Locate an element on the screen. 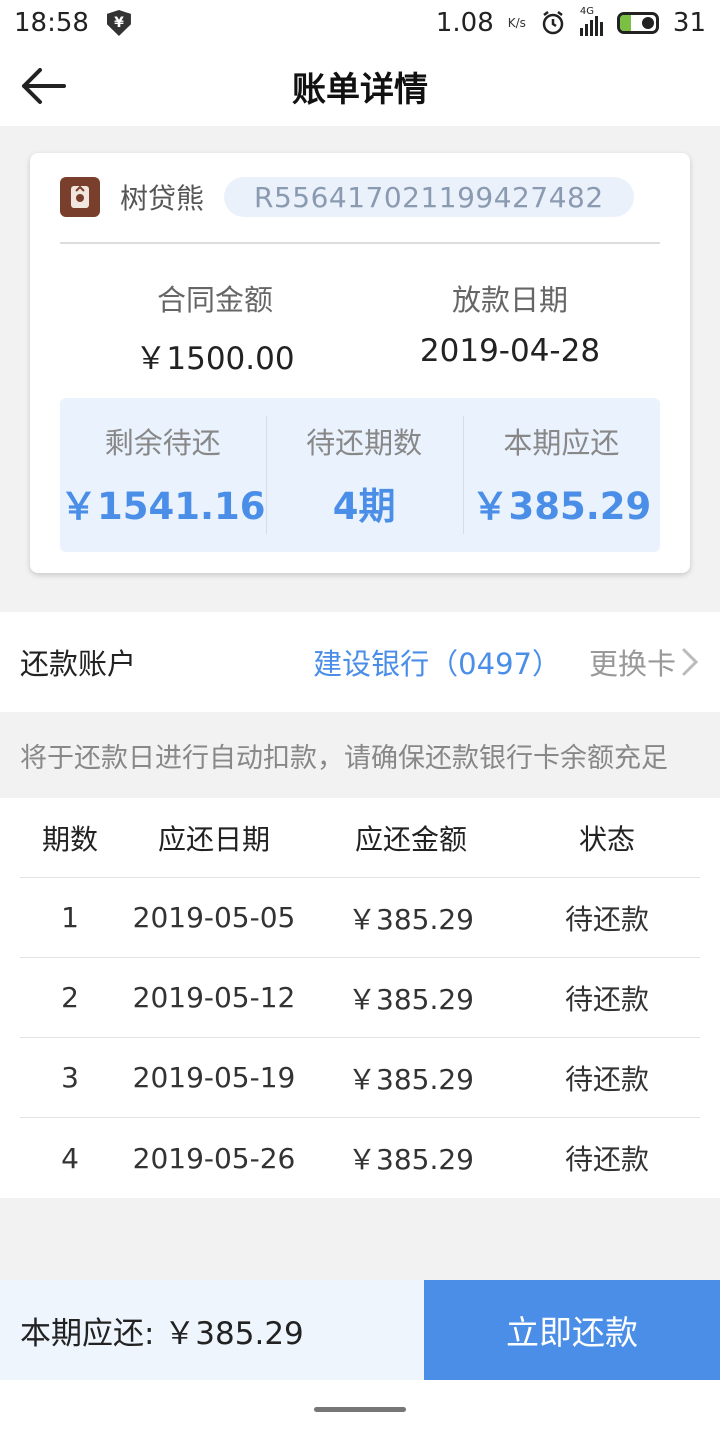 This screenshot has width=720, height=1440. due-date-cell: 2019-05-26 is located at coordinates (214, 1158).